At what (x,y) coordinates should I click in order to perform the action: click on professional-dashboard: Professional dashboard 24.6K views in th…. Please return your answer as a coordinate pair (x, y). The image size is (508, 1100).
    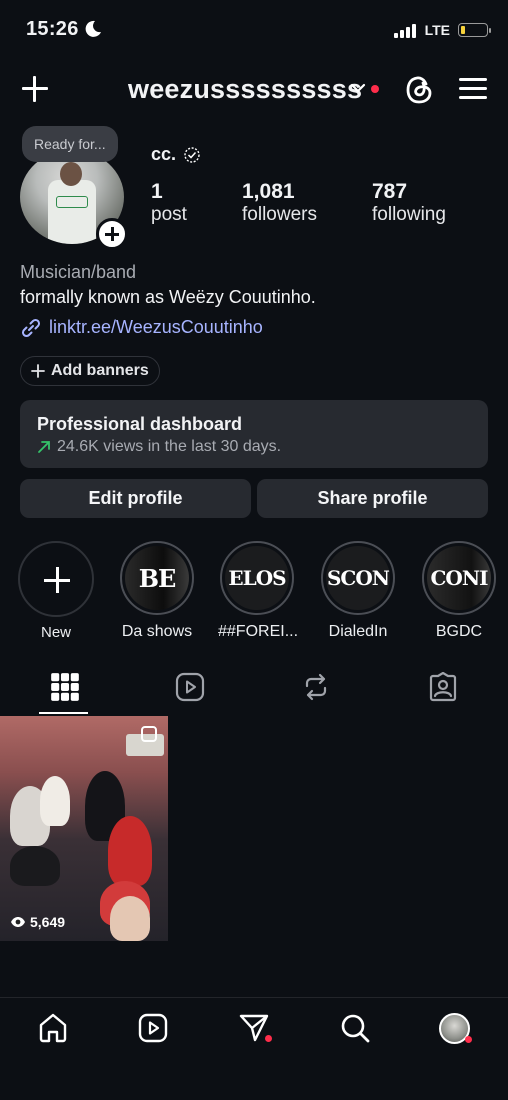
    Looking at the image, I should click on (254, 434).